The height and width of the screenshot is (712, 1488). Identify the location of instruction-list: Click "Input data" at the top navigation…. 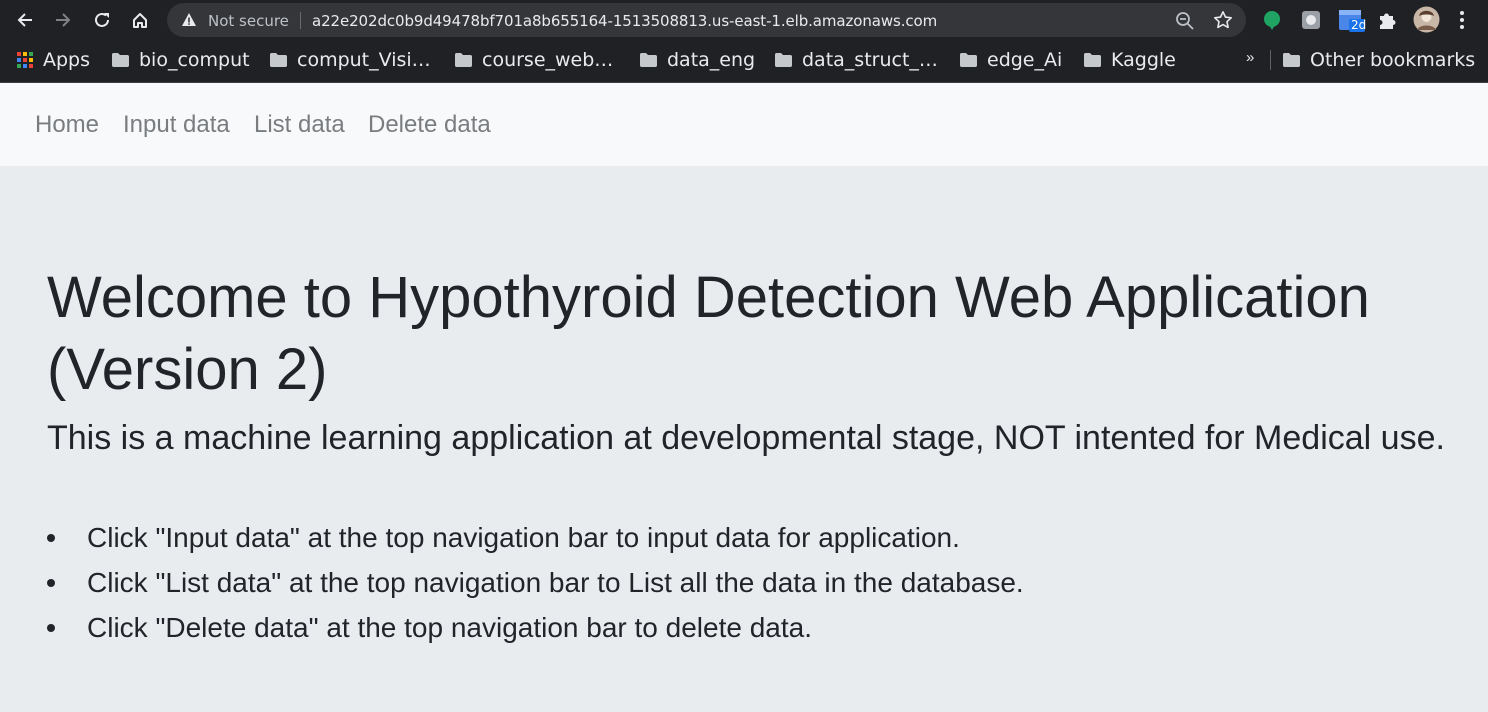
(535, 582).